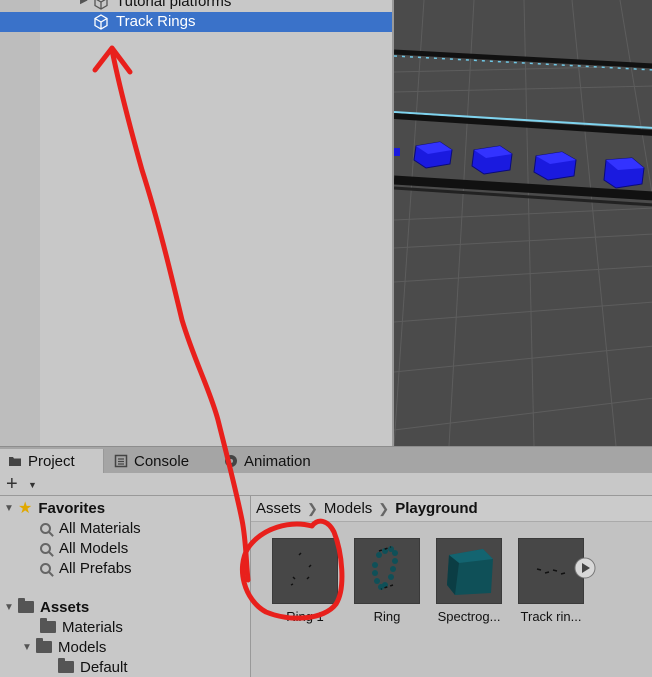  Describe the element at coordinates (305, 616) in the screenshot. I see `asset-name: Ring 1` at that location.